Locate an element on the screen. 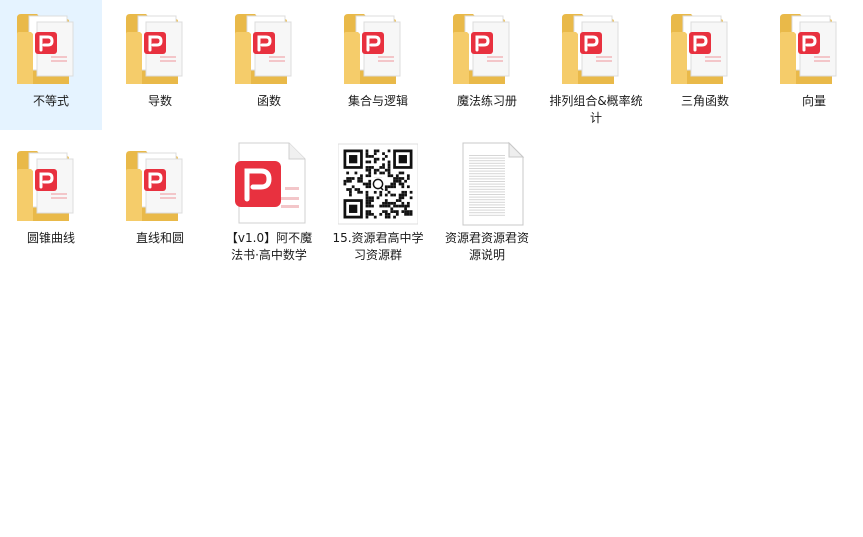 The image size is (863, 537). file-item-label: 不等式 is located at coordinates (50, 101).